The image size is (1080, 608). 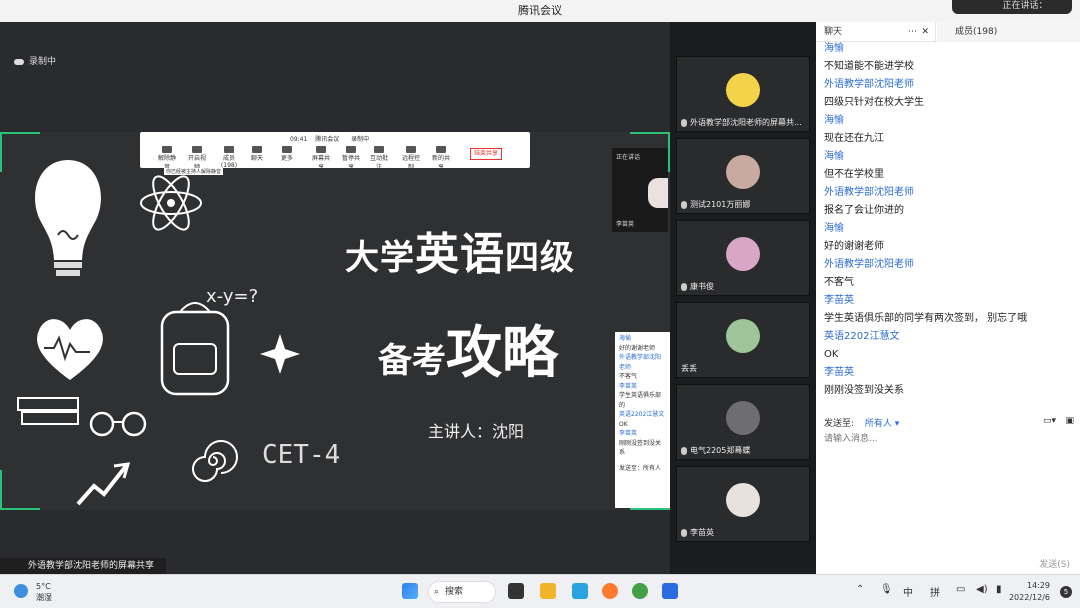 What do you see at coordinates (834, 48) in the screenshot?
I see `chat-sender: 海愉` at bounding box center [834, 48].